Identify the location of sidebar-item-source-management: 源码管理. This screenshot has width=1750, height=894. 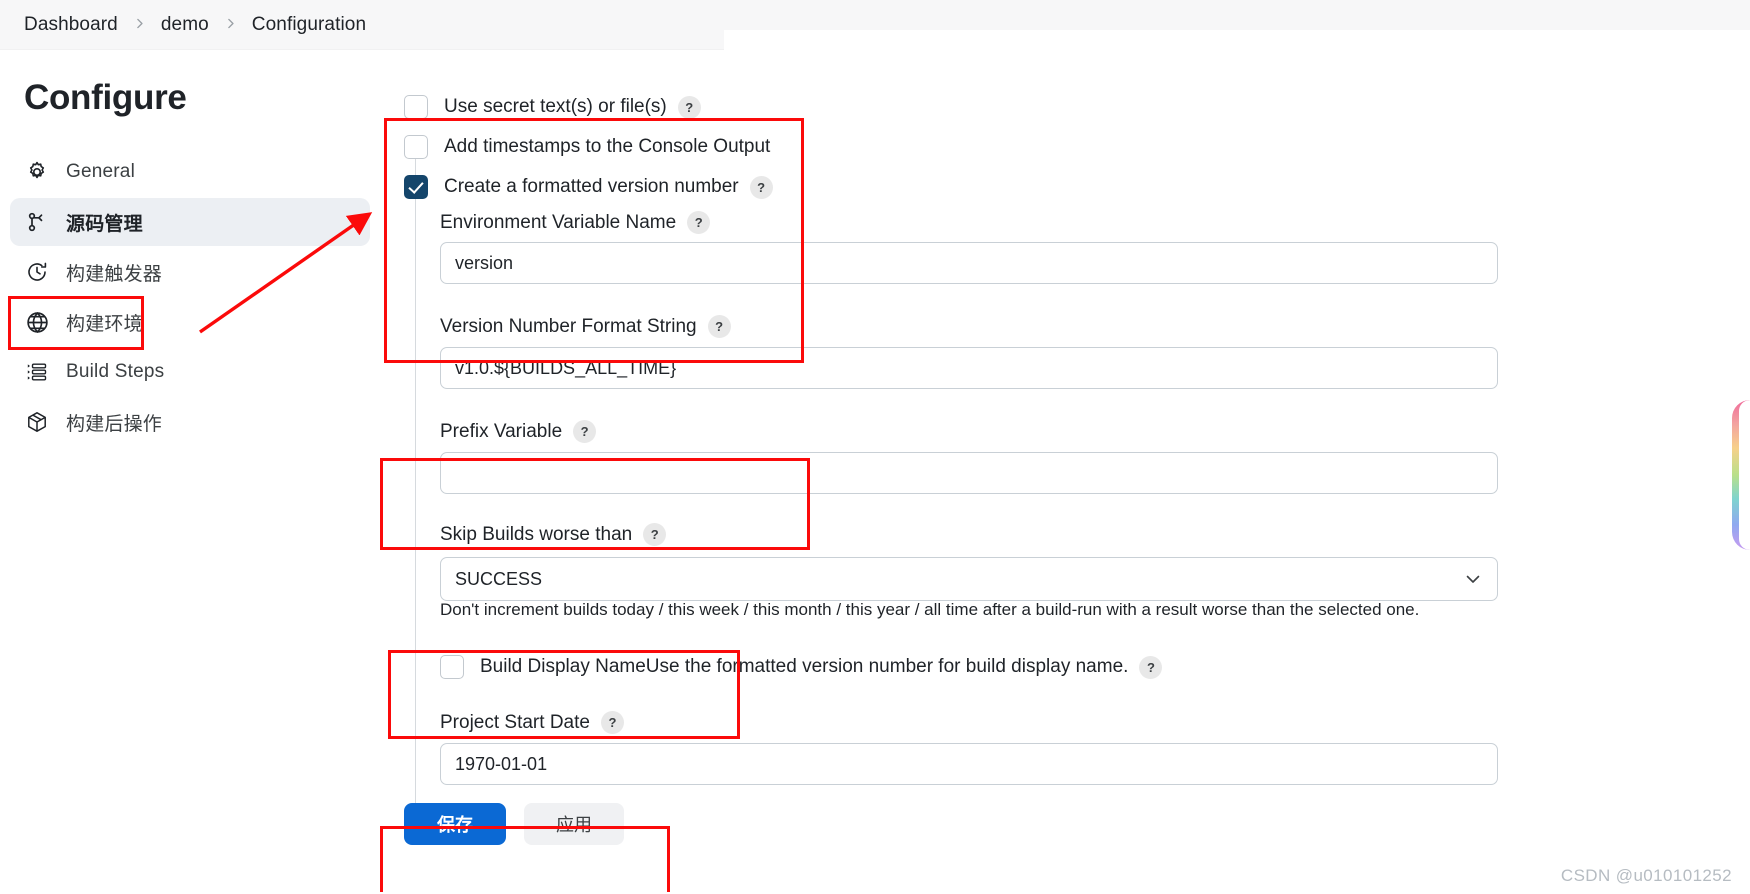
(190, 222).